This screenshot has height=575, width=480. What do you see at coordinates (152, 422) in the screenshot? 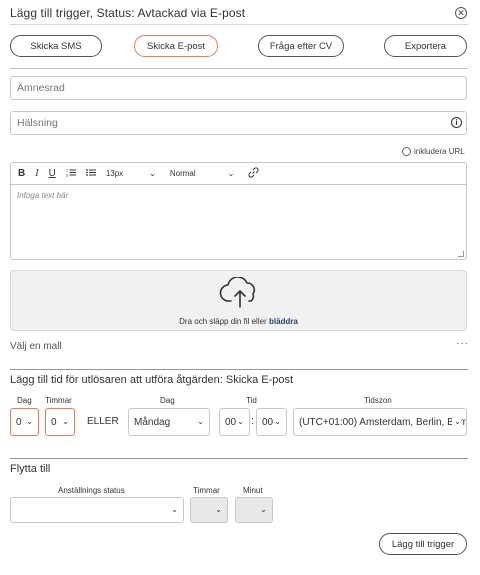
I see `weekday-value: Måndag` at bounding box center [152, 422].